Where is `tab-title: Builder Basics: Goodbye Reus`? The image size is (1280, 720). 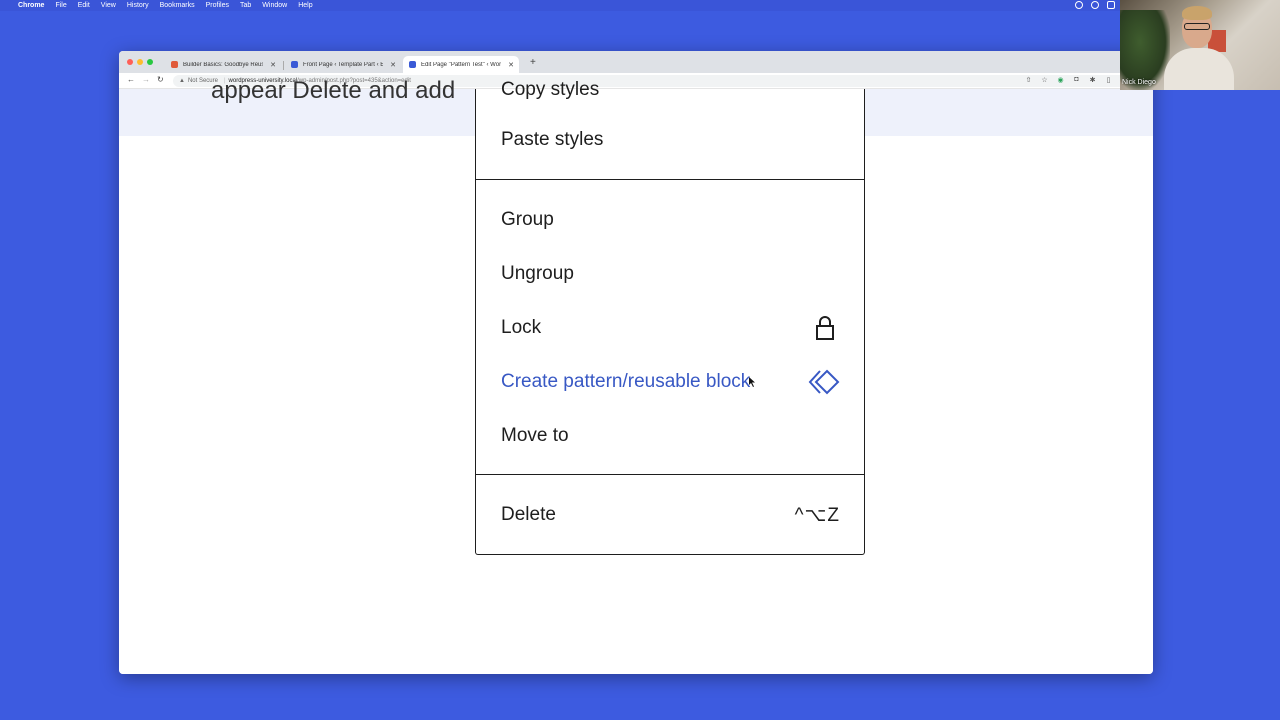 tab-title: Builder Basics: Goodbye Reus is located at coordinates (223, 64).